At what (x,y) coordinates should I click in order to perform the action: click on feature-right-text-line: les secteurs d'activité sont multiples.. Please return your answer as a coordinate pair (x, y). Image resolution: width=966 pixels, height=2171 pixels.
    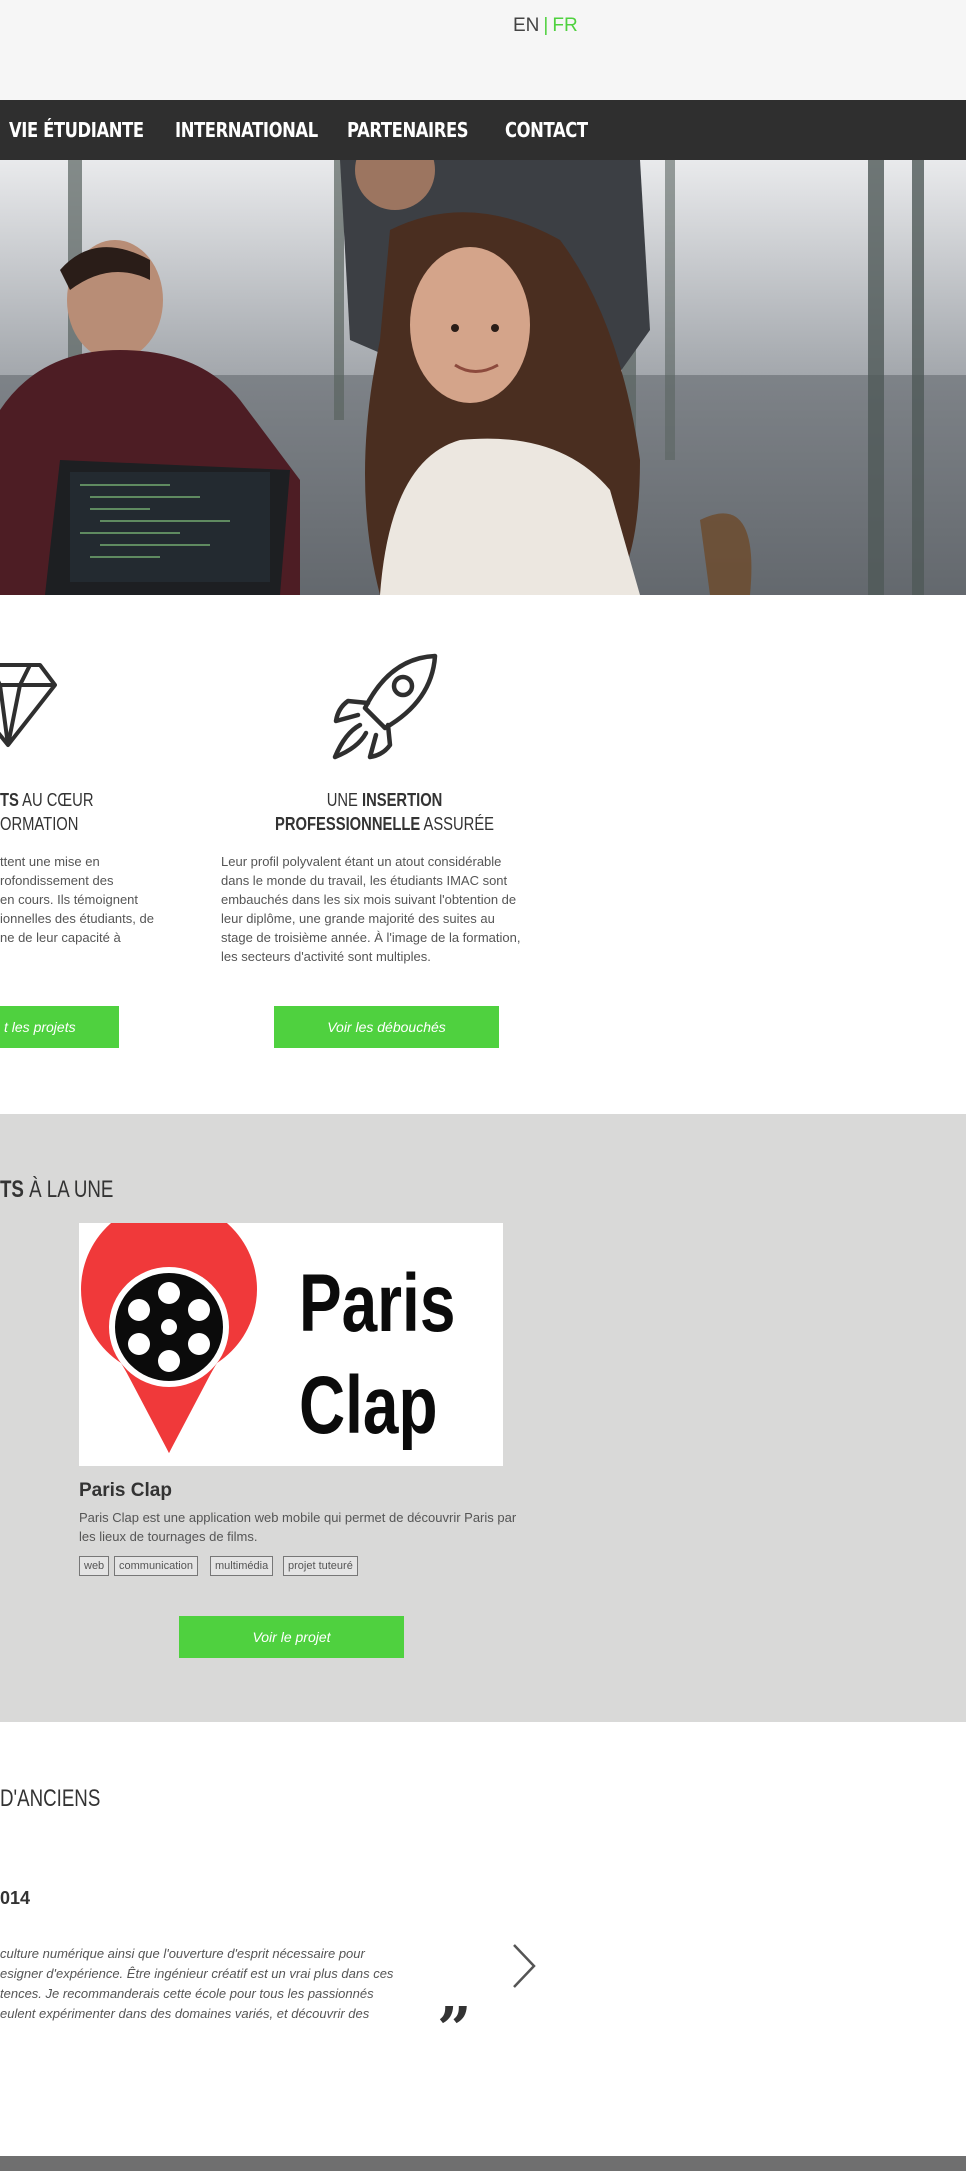
    Looking at the image, I should click on (326, 956).